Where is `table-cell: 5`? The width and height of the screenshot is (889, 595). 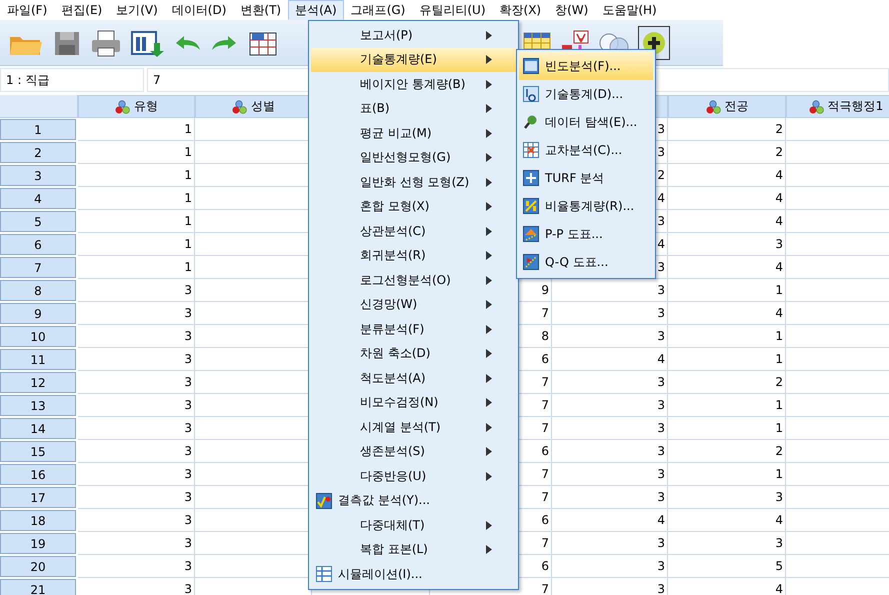 table-cell: 5 is located at coordinates (727, 566).